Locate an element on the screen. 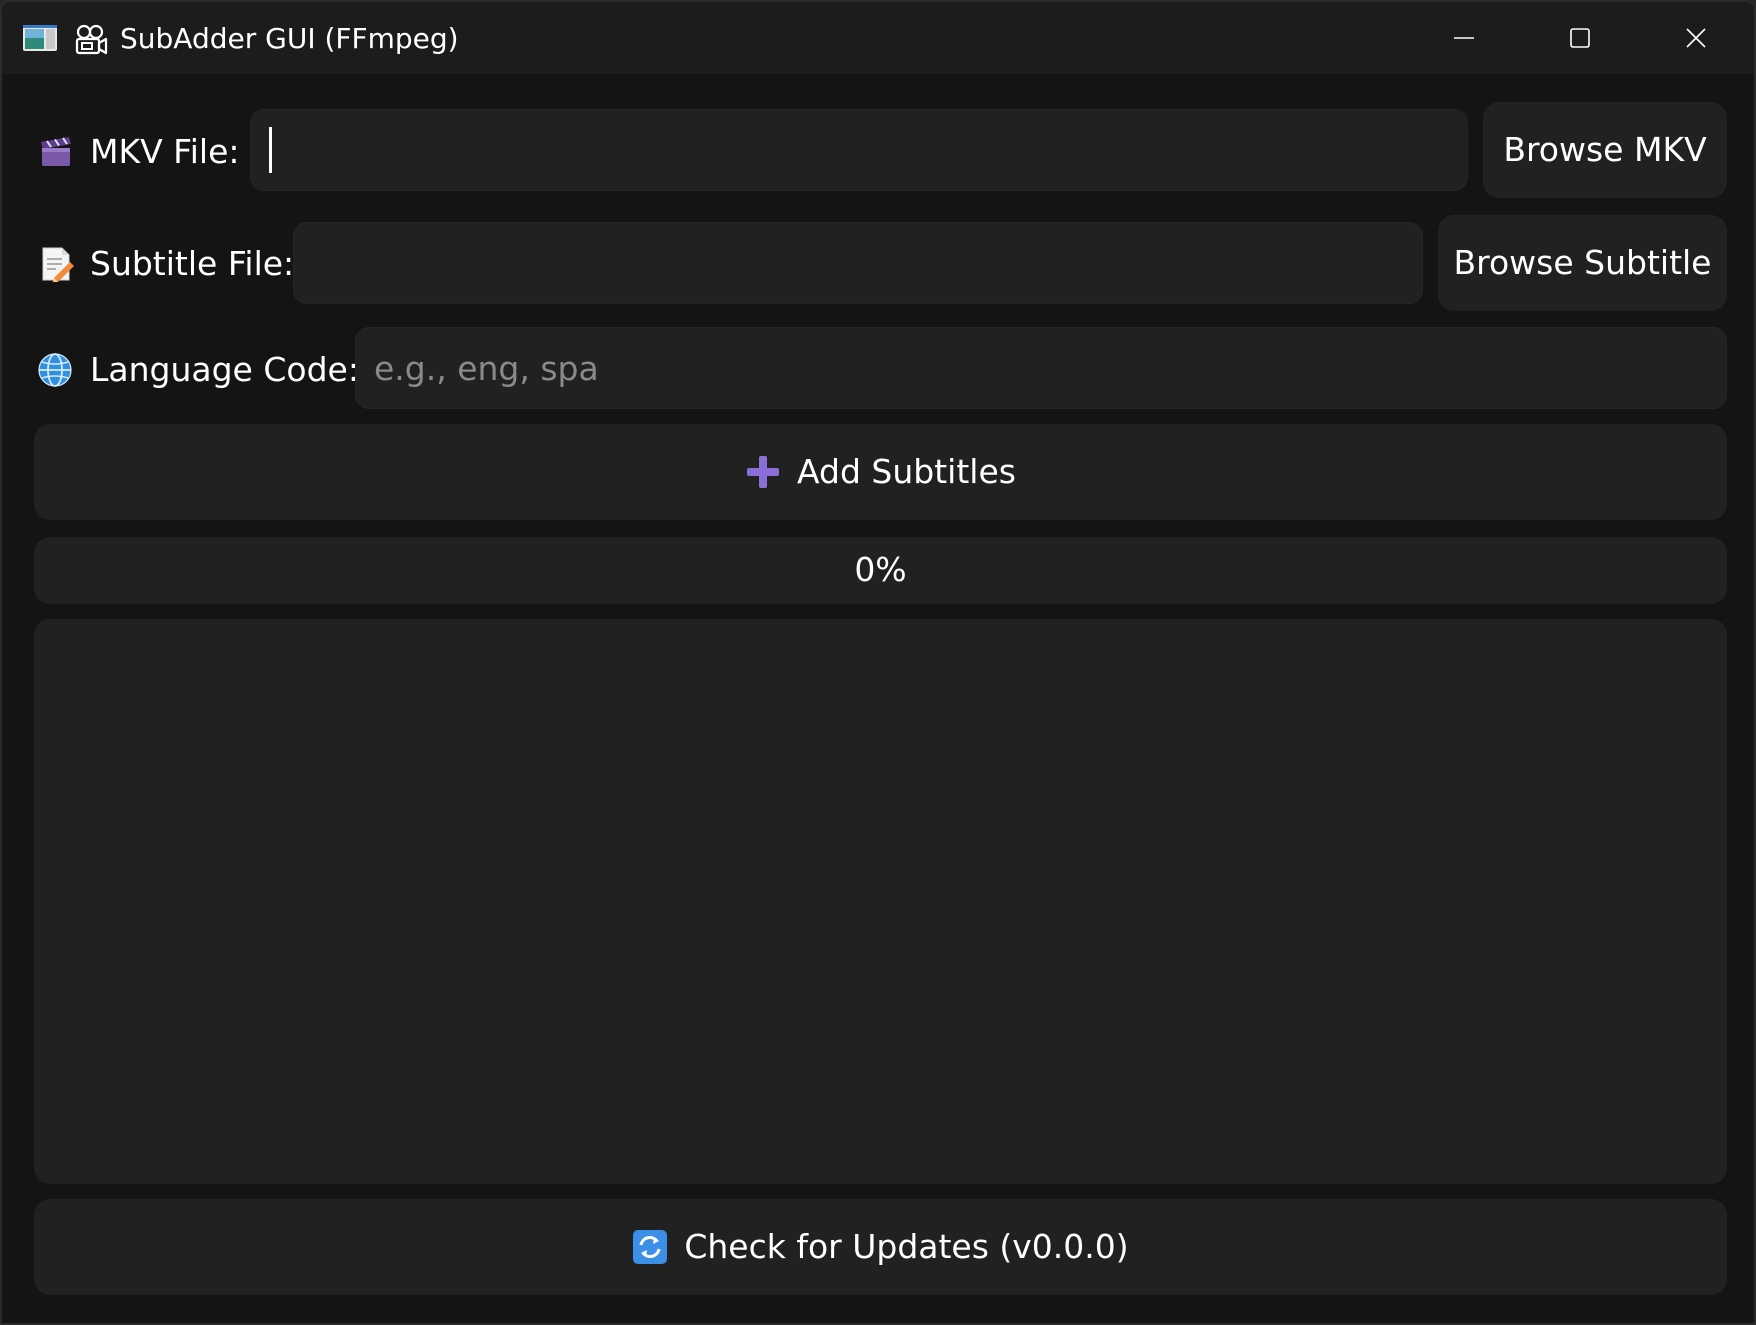 The image size is (1756, 1325). browse-subtitle-label: Browse Subtitle is located at coordinates (1582, 262).